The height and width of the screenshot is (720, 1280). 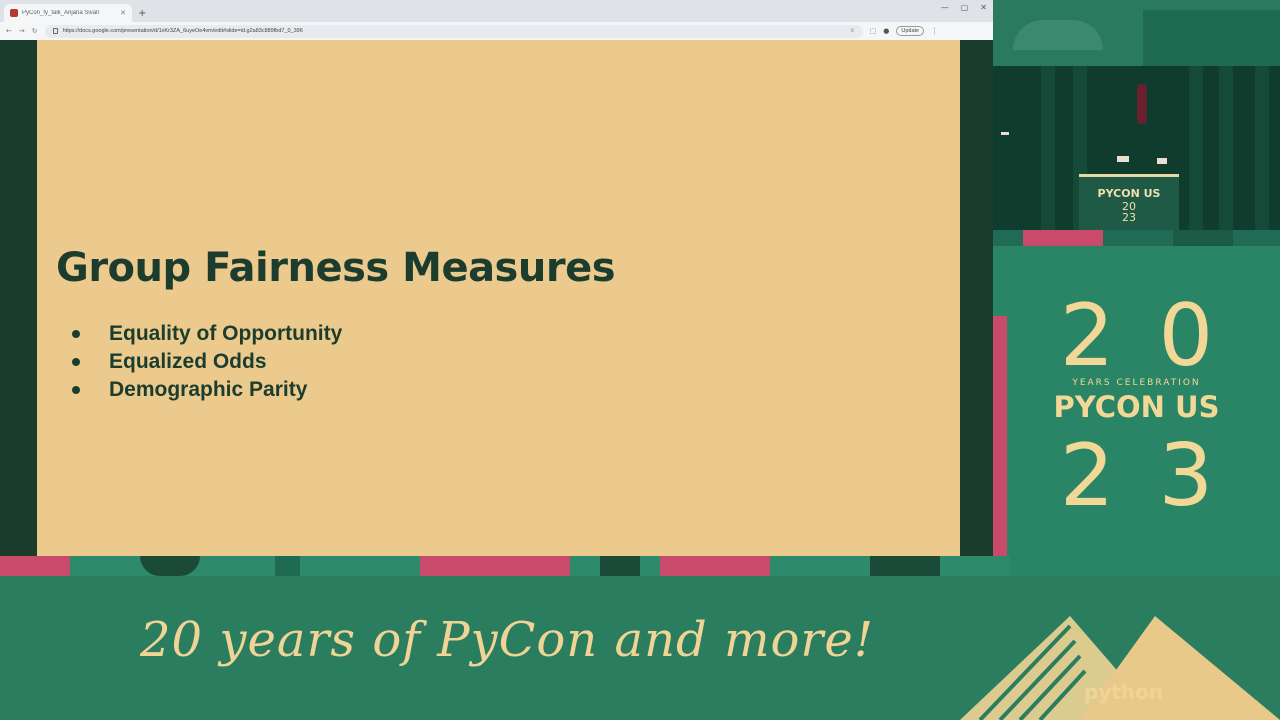 I want to click on new-tab-icon: +, so click(x=142, y=13).